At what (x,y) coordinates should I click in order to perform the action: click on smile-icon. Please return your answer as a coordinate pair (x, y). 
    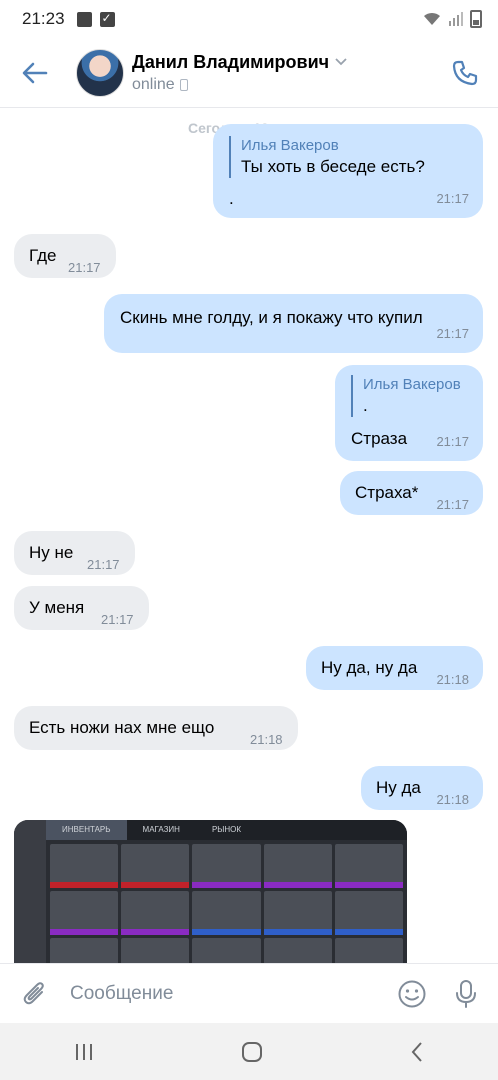
    Looking at the image, I should click on (412, 993).